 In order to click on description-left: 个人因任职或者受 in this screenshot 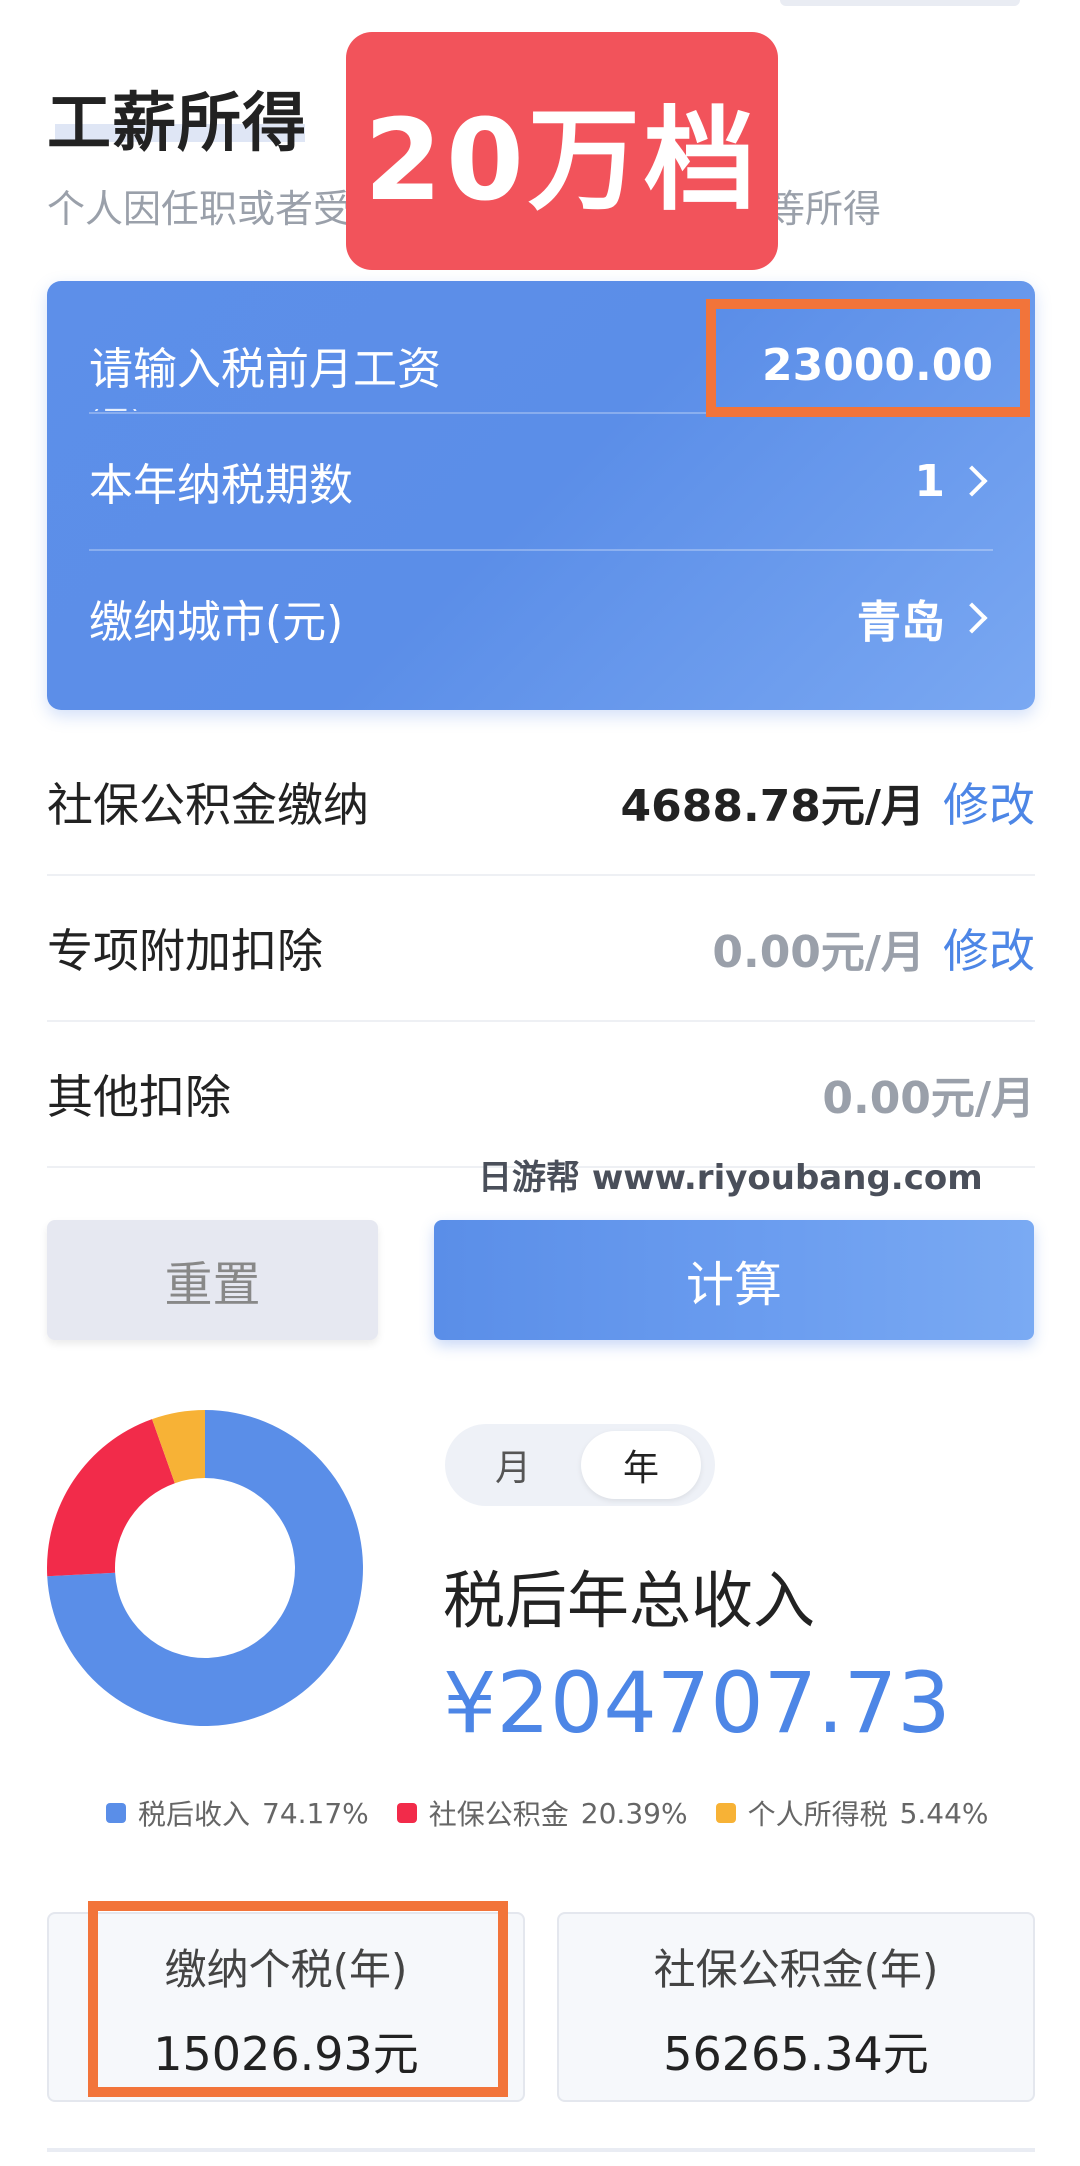, I will do `click(199, 209)`.